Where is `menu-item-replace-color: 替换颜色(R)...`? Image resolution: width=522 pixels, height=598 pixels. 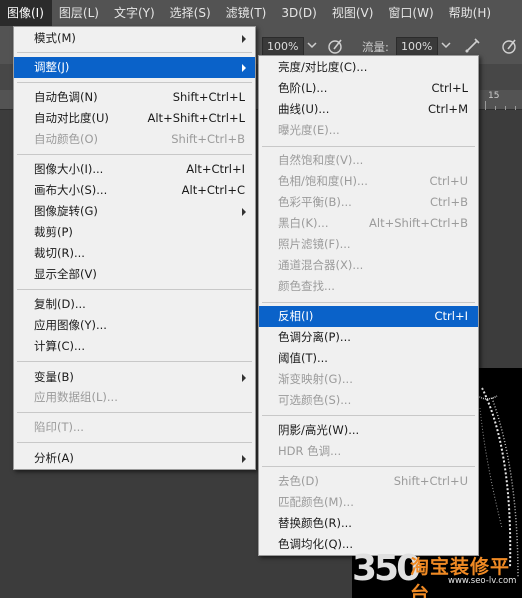
menu-item-replace-color: 替换颜色(R)... is located at coordinates (368, 523).